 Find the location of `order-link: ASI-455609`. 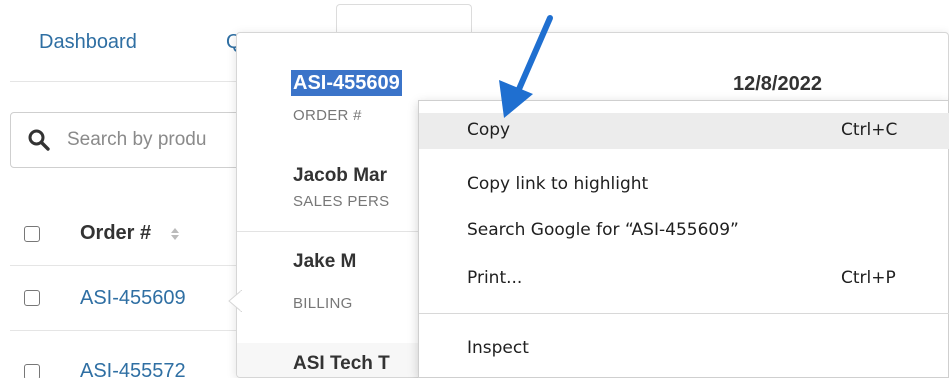

order-link: ASI-455609 is located at coordinates (133, 298).